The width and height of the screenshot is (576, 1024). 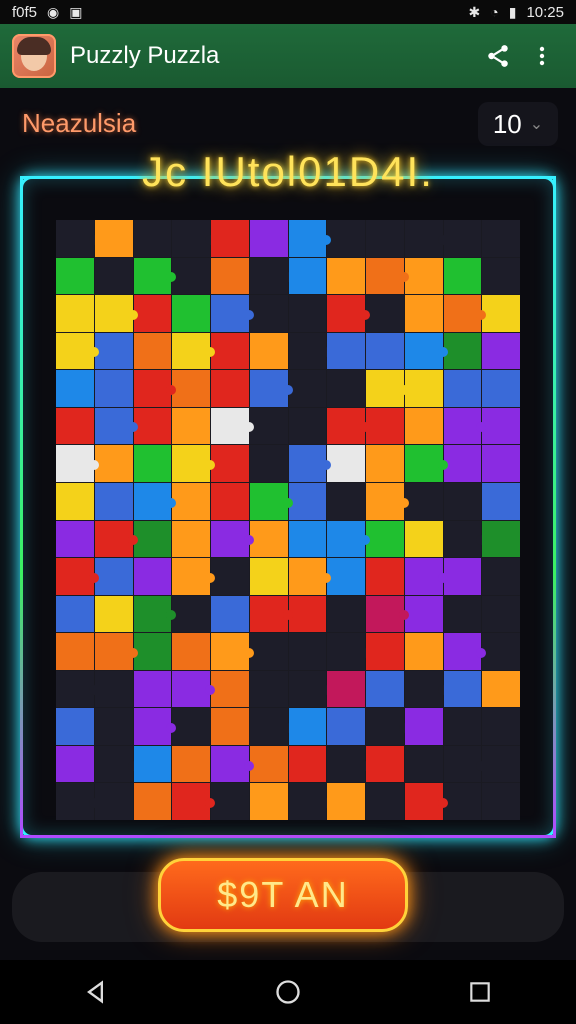 I want to click on level-select: 10 ⌄, so click(x=518, y=124).